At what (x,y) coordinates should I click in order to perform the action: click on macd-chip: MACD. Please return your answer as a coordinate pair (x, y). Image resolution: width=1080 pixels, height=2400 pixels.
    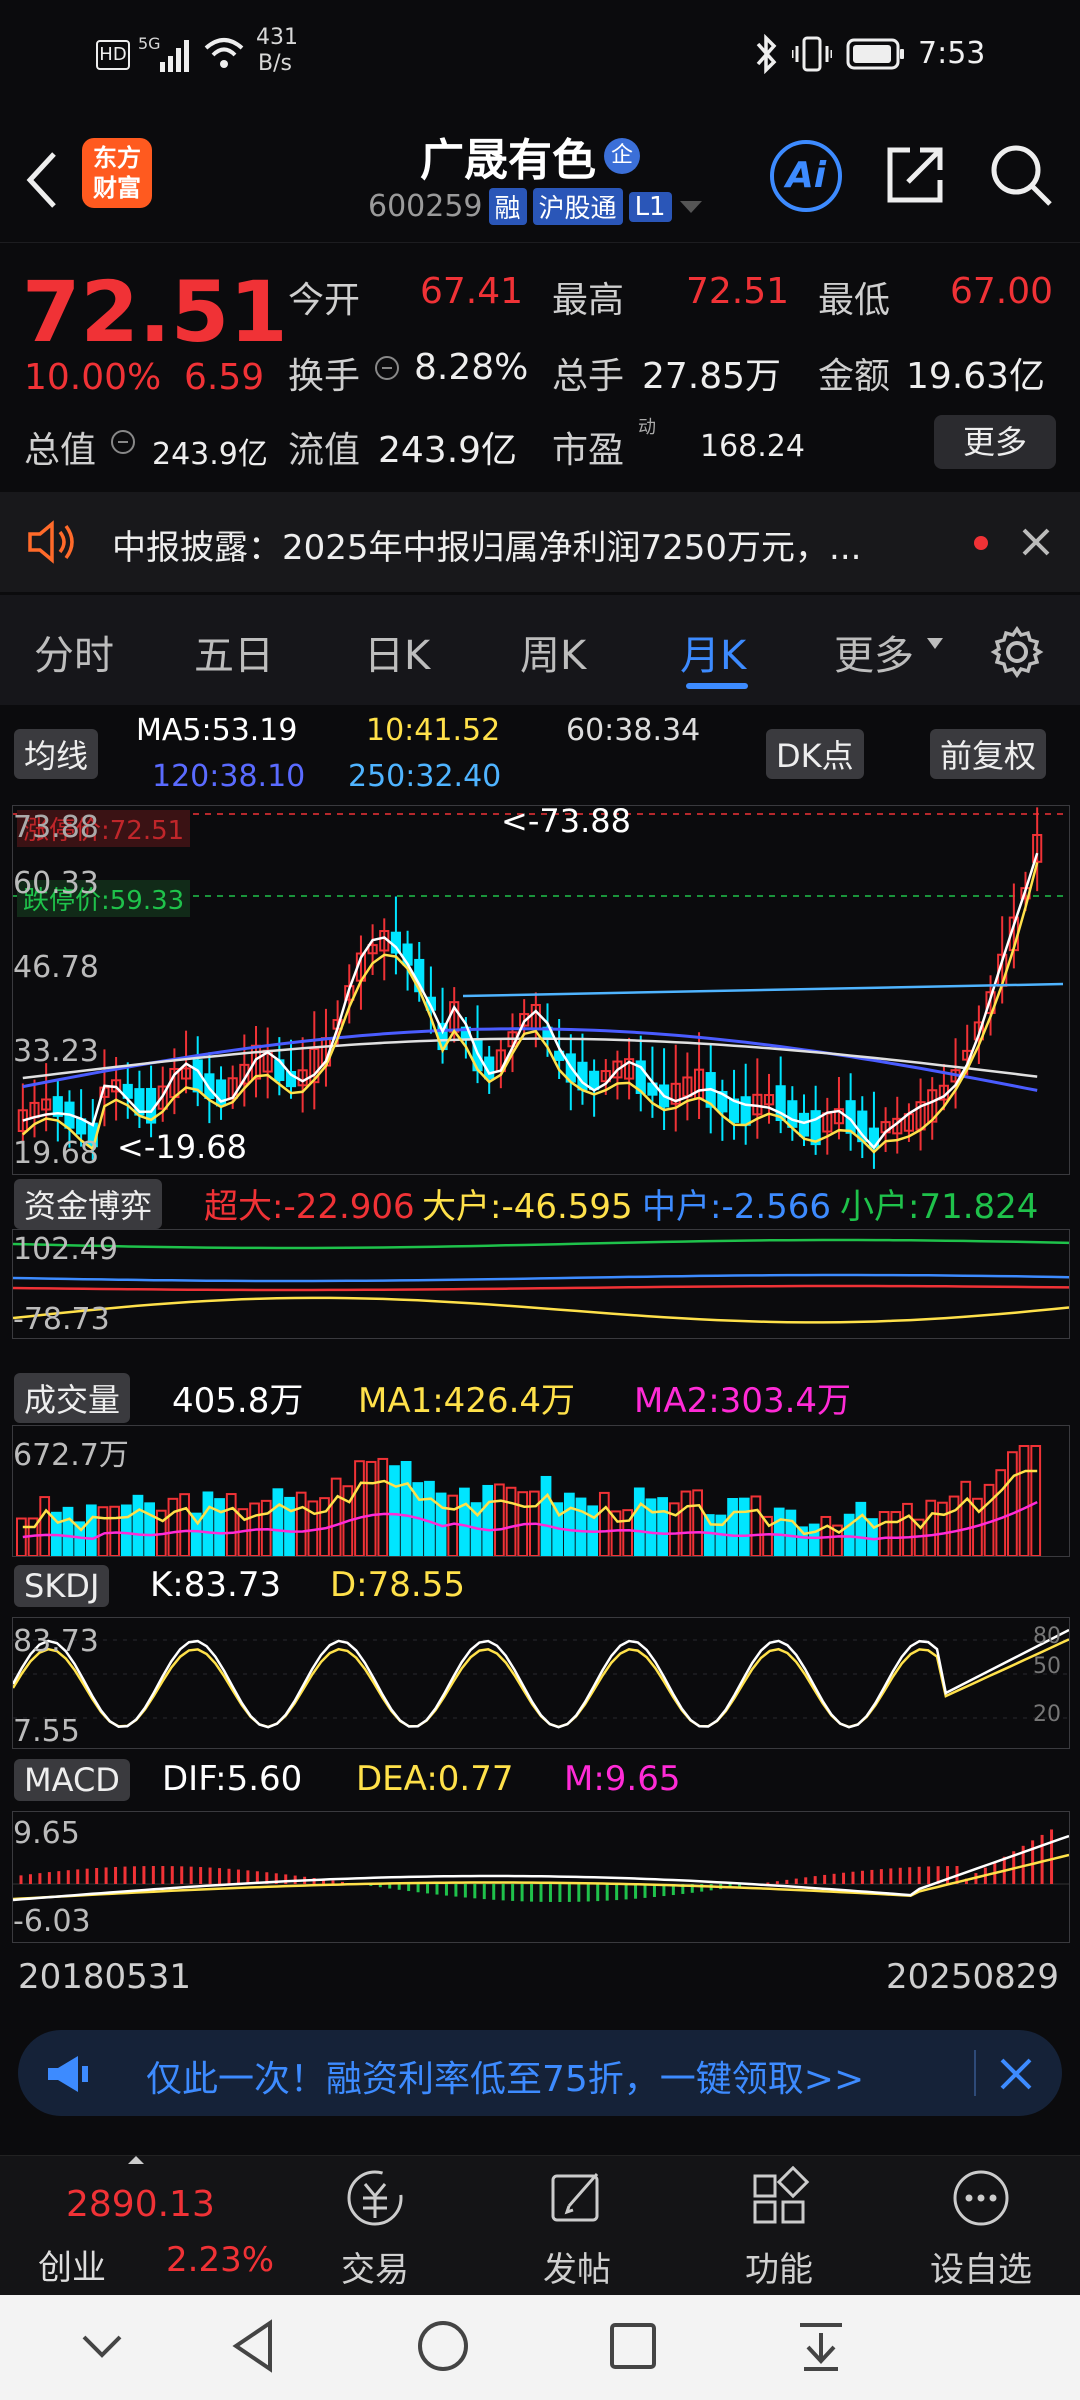
    Looking at the image, I should click on (72, 1780).